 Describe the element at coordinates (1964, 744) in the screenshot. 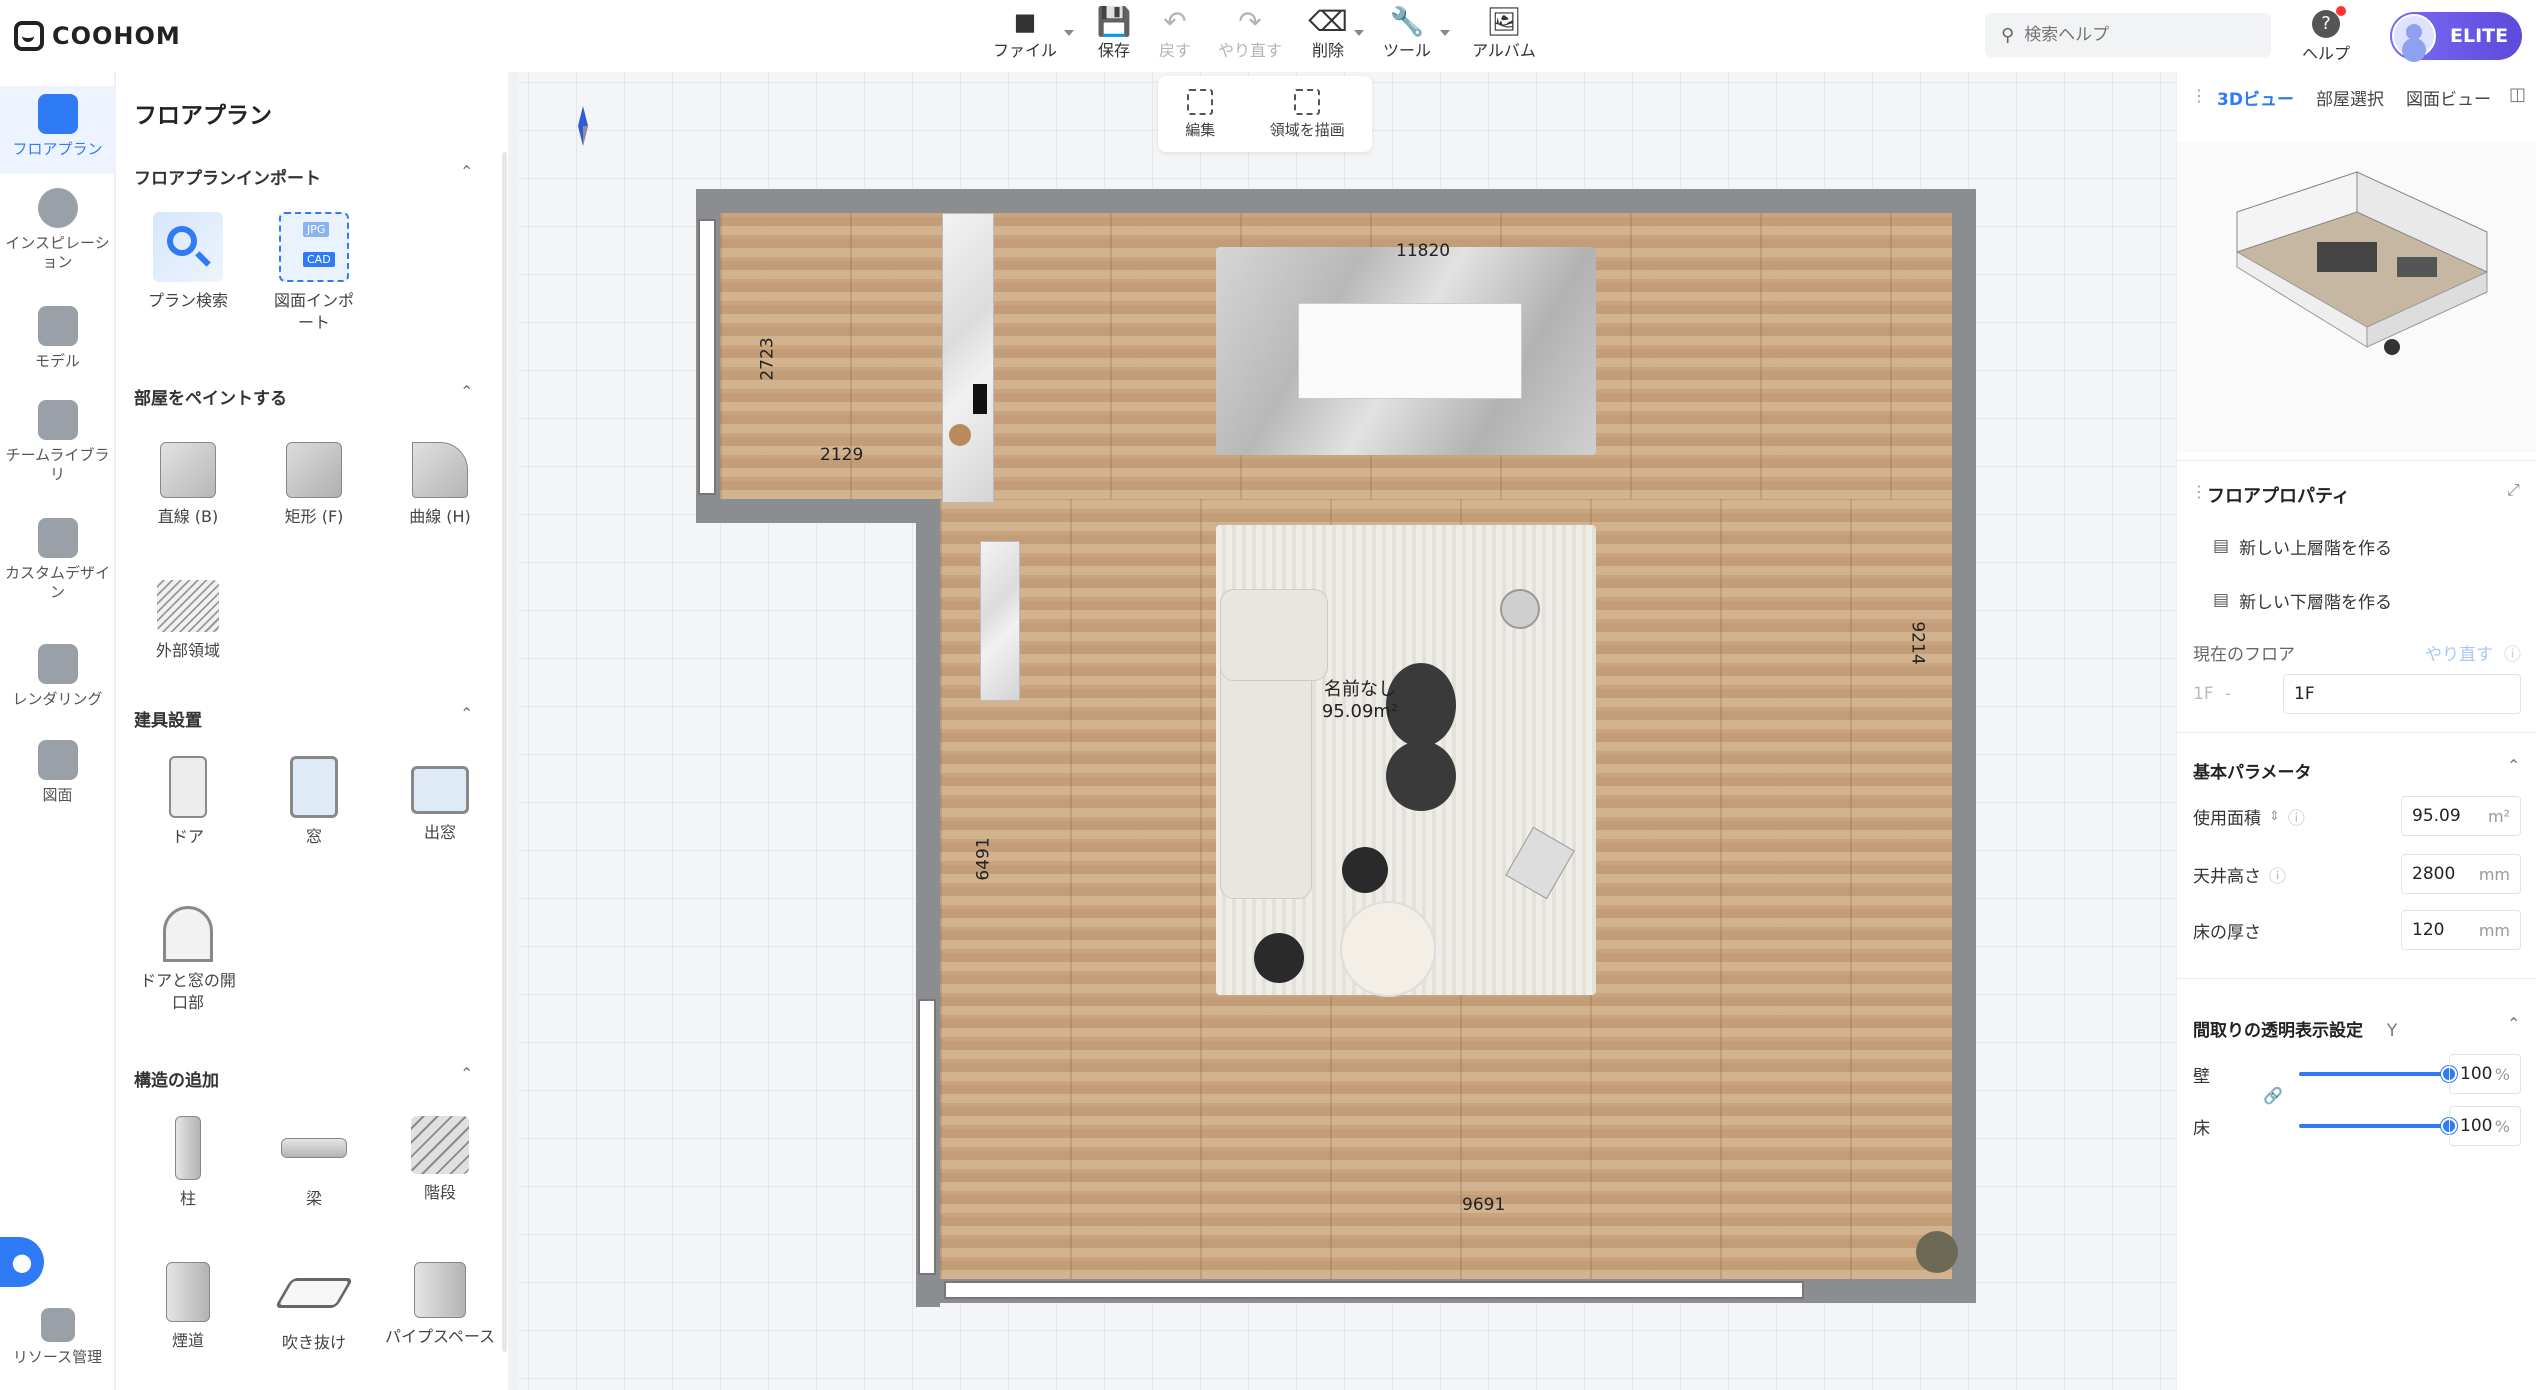

I see `wall-right` at that location.